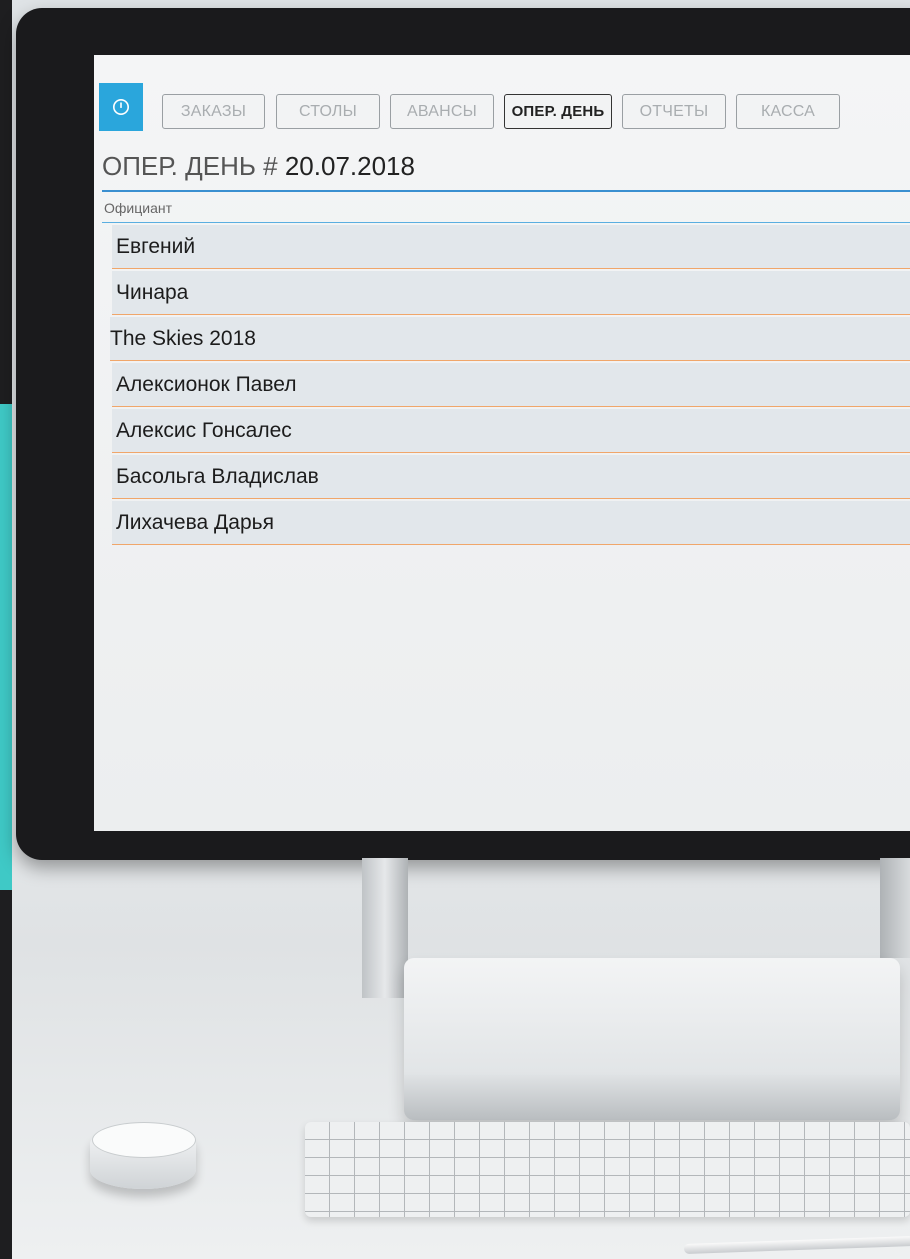 The image size is (910, 1259). What do you see at coordinates (511, 477) in the screenshot?
I see `list-item: Басольга Владислав` at bounding box center [511, 477].